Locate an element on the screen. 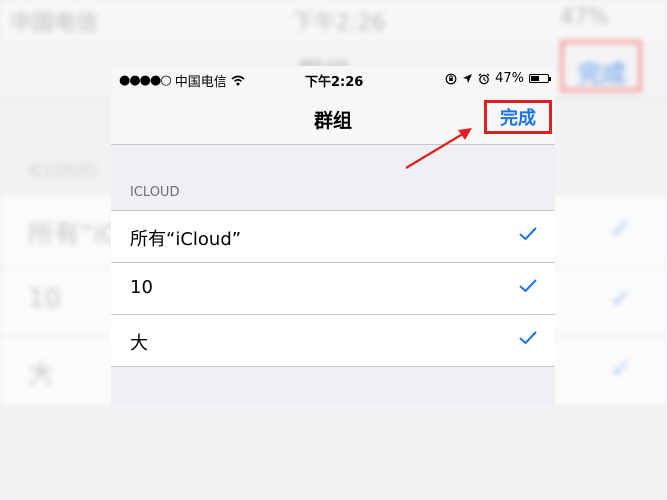 This screenshot has width=667, height=500. list-item-label: 10 is located at coordinates (141, 287).